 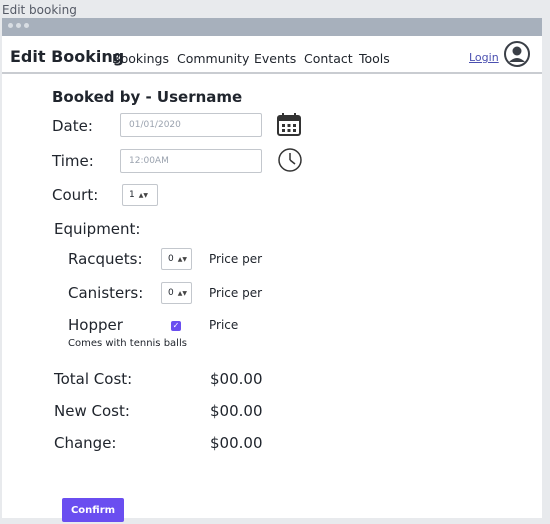 I want to click on court-label: Court:, so click(x=75, y=195).